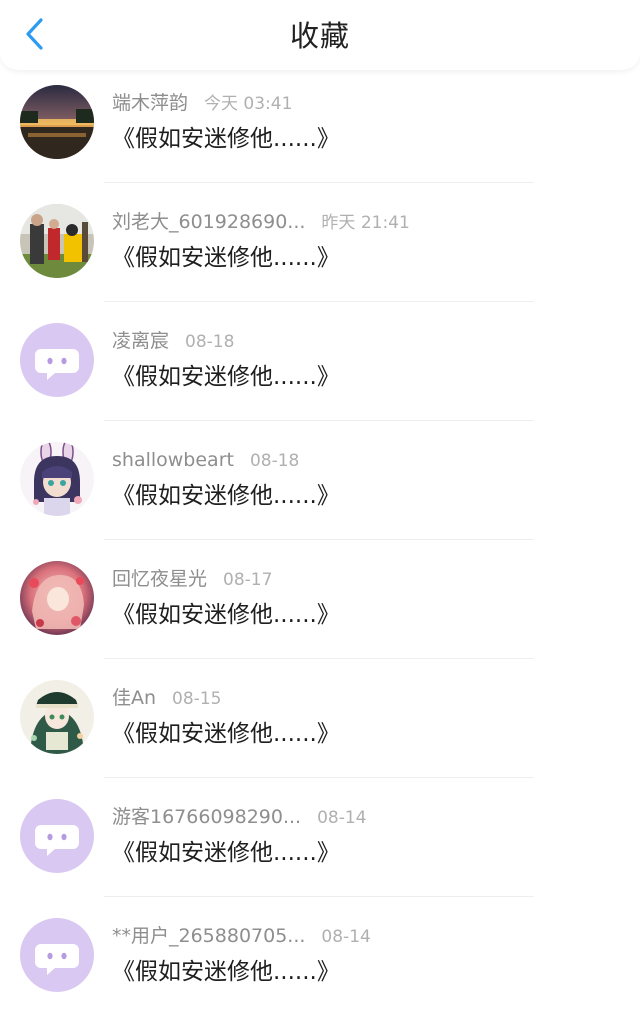 Image resolution: width=640 pixels, height=1036 pixels. I want to click on item-meta: **用户_265880705... 08-14, so click(241, 936).